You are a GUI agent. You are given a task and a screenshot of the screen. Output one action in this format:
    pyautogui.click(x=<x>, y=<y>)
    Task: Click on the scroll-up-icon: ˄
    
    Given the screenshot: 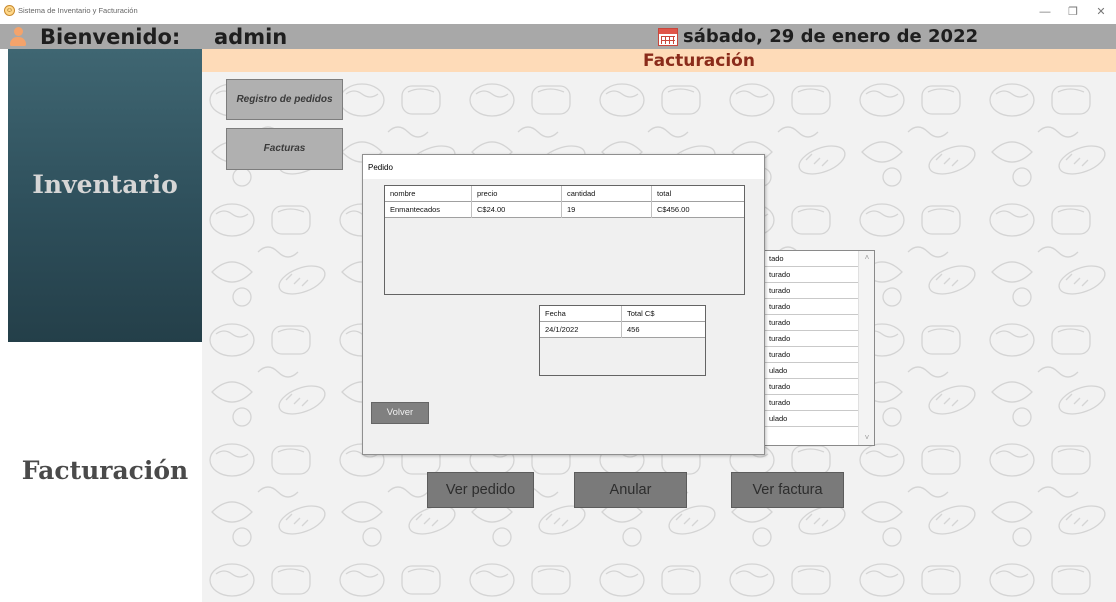 What is the action you would take?
    pyautogui.click(x=867, y=258)
    